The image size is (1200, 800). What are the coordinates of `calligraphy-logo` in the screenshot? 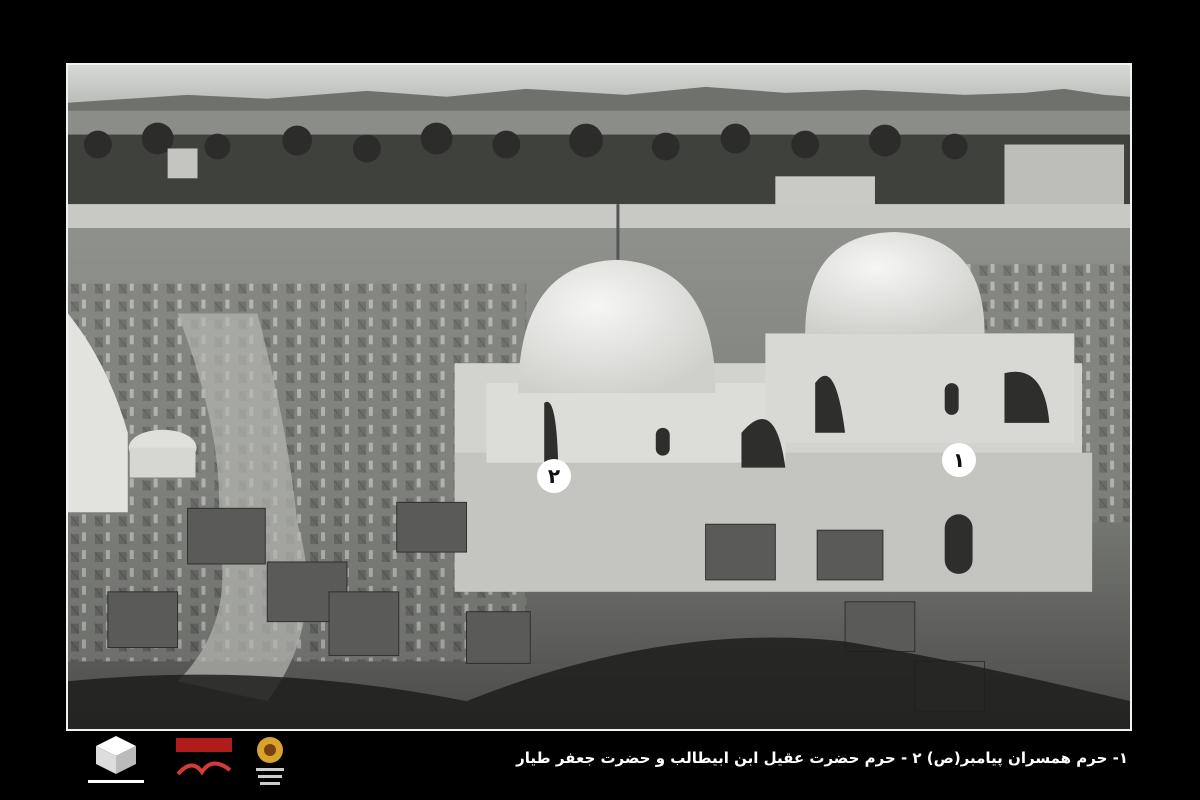 It's located at (204, 757).